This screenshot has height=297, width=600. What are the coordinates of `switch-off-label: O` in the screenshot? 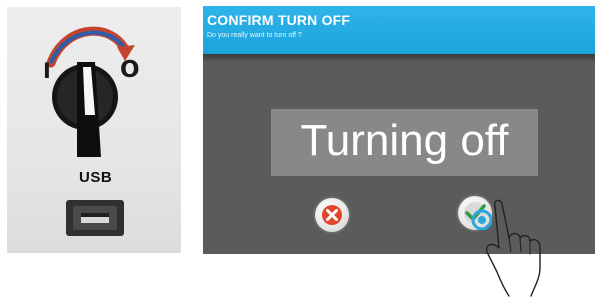 It's located at (130, 70).